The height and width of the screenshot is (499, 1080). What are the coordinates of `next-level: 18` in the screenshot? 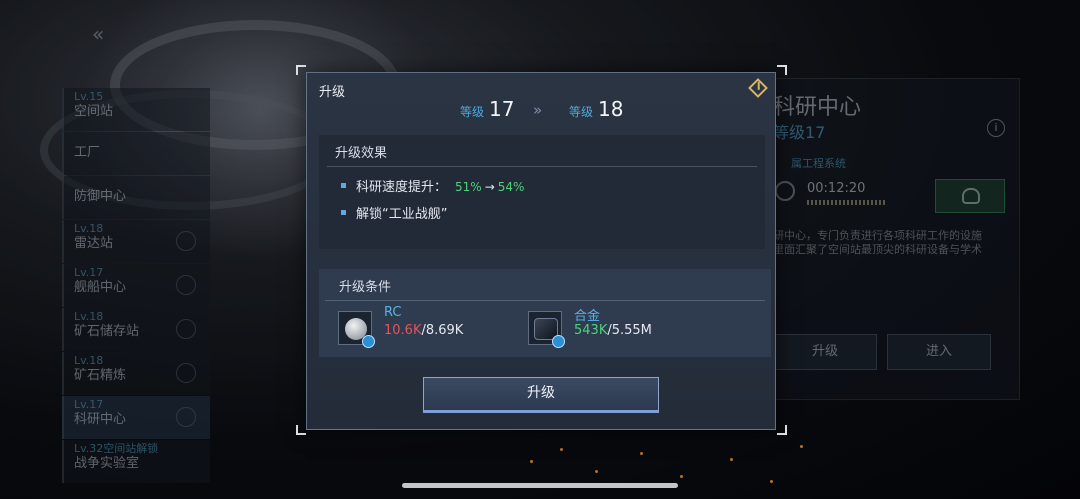 It's located at (611, 109).